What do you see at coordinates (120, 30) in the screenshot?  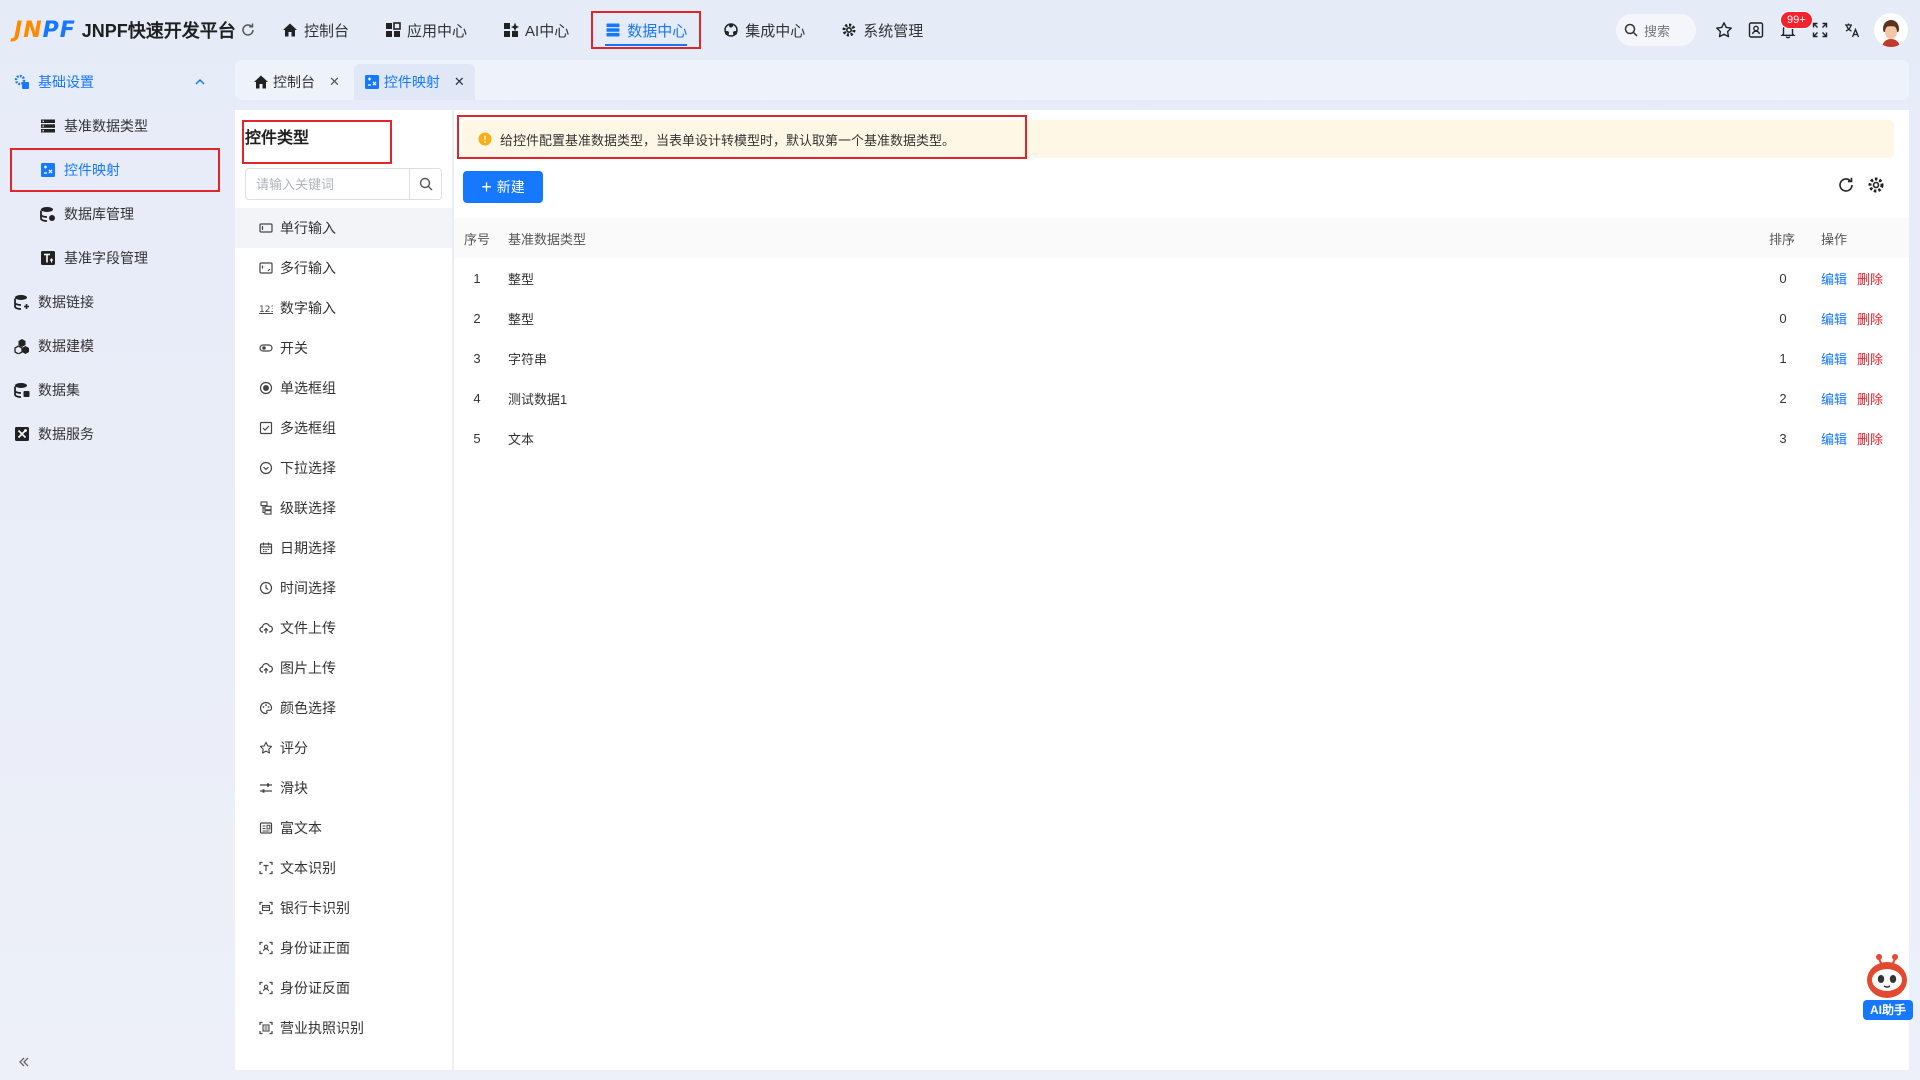 I see `app-logo: JNPF JNPF快速开发平台` at bounding box center [120, 30].